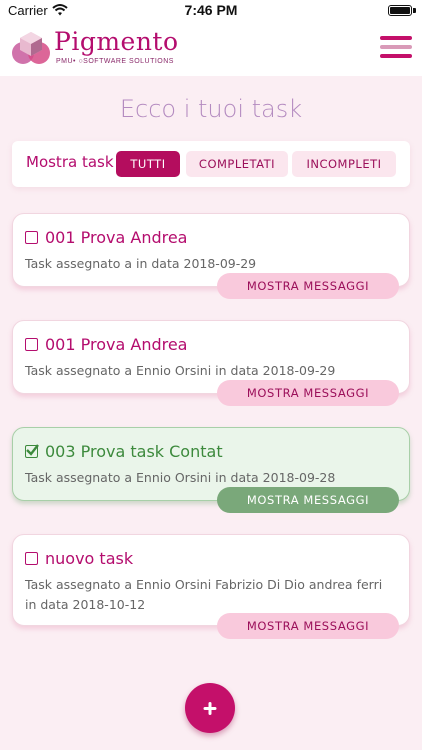  What do you see at coordinates (134, 451) in the screenshot?
I see `task-title: 003 Prova task Contat` at bounding box center [134, 451].